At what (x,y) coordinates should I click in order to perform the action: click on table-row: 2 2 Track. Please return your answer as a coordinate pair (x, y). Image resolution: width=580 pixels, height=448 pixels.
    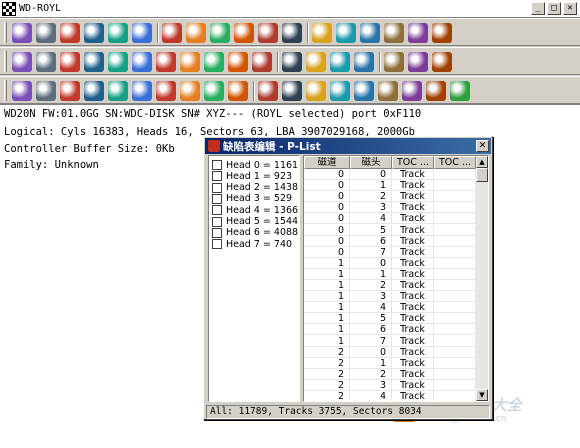
    Looking at the image, I should click on (390, 374).